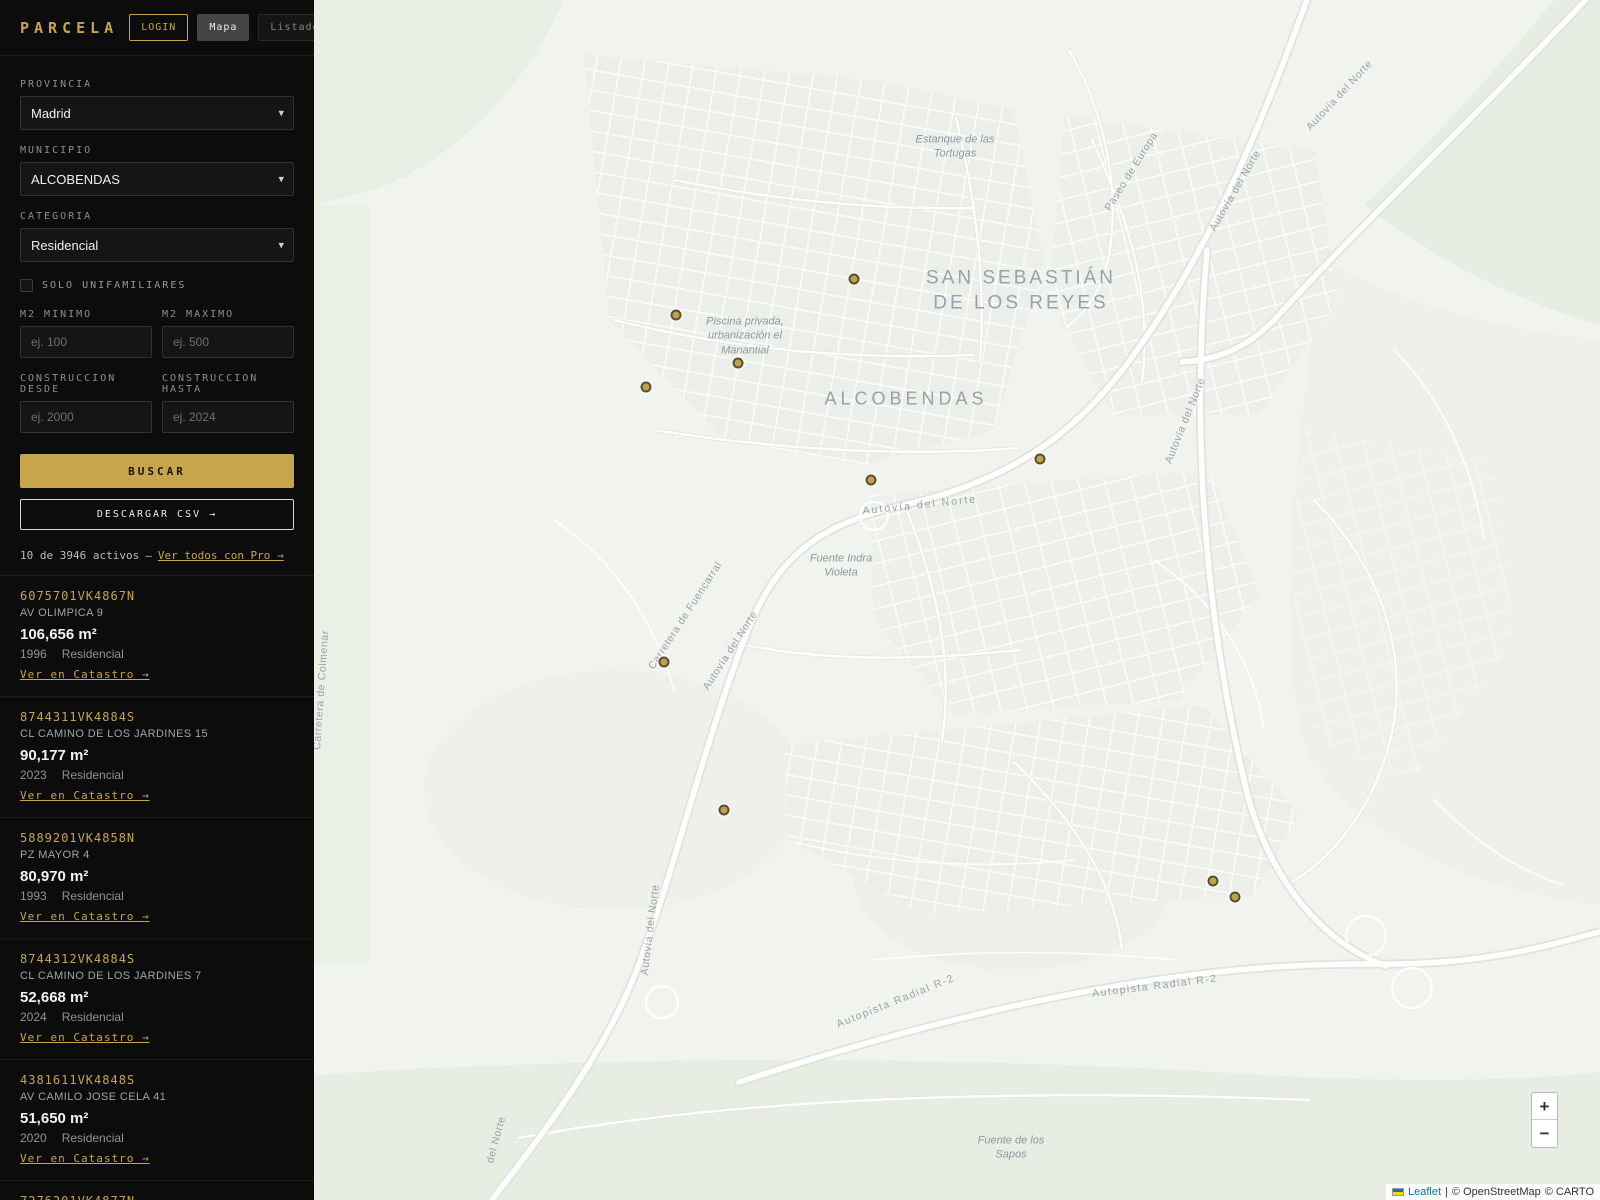  I want to click on parcel-meta: 1993 Residencial, so click(157, 896).